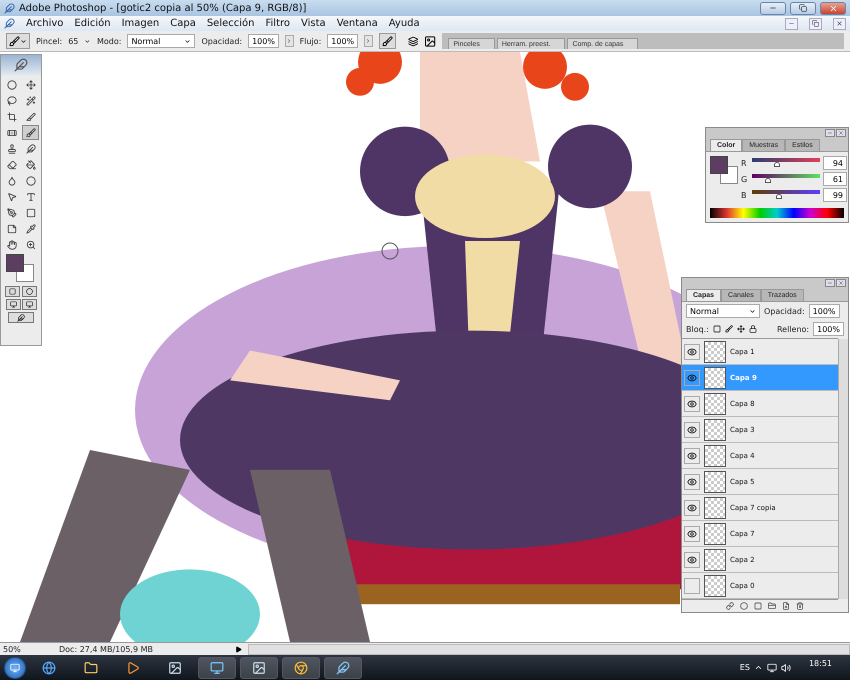  What do you see at coordinates (771, 667) in the screenshot?
I see `network-icon` at bounding box center [771, 667].